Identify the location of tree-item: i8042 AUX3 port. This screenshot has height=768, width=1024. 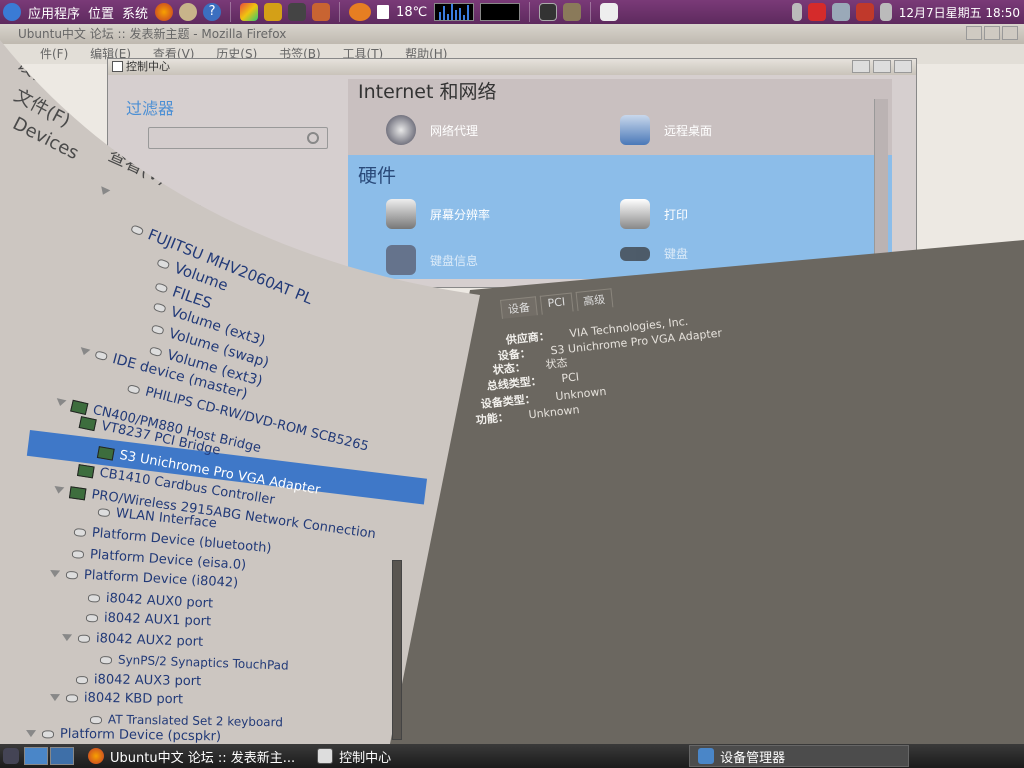
(138, 680).